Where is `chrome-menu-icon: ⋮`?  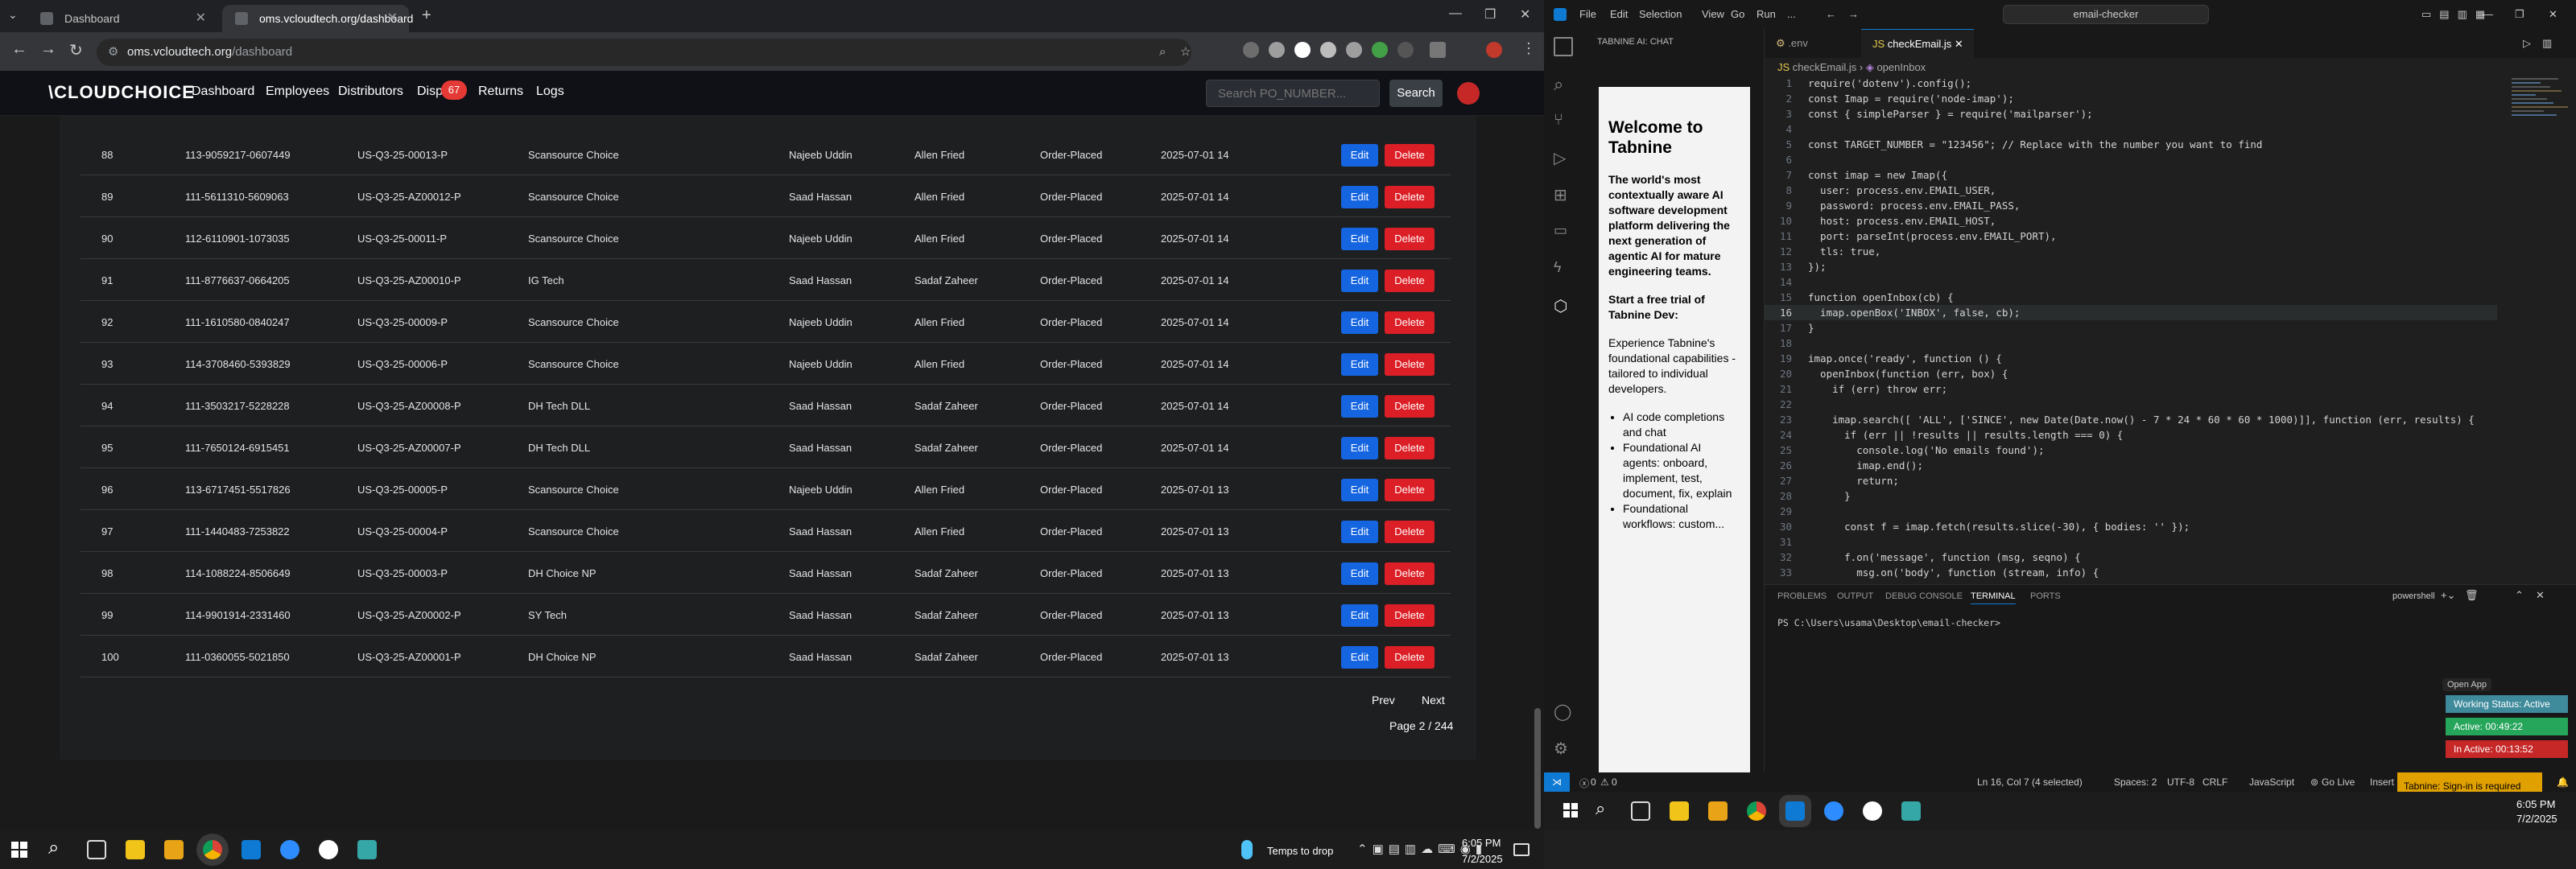
chrome-menu-icon: ⋮ is located at coordinates (1528, 48).